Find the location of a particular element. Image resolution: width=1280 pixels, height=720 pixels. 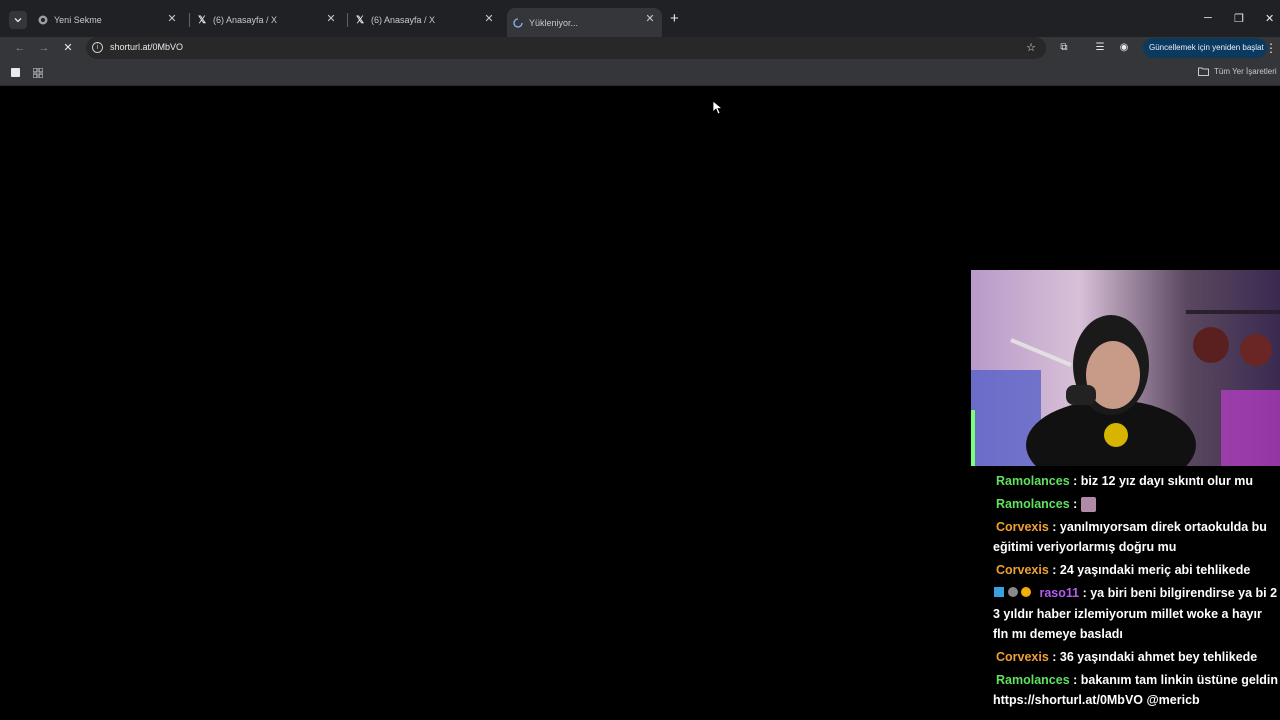

chat-username: raso11 is located at coordinates (1059, 593).